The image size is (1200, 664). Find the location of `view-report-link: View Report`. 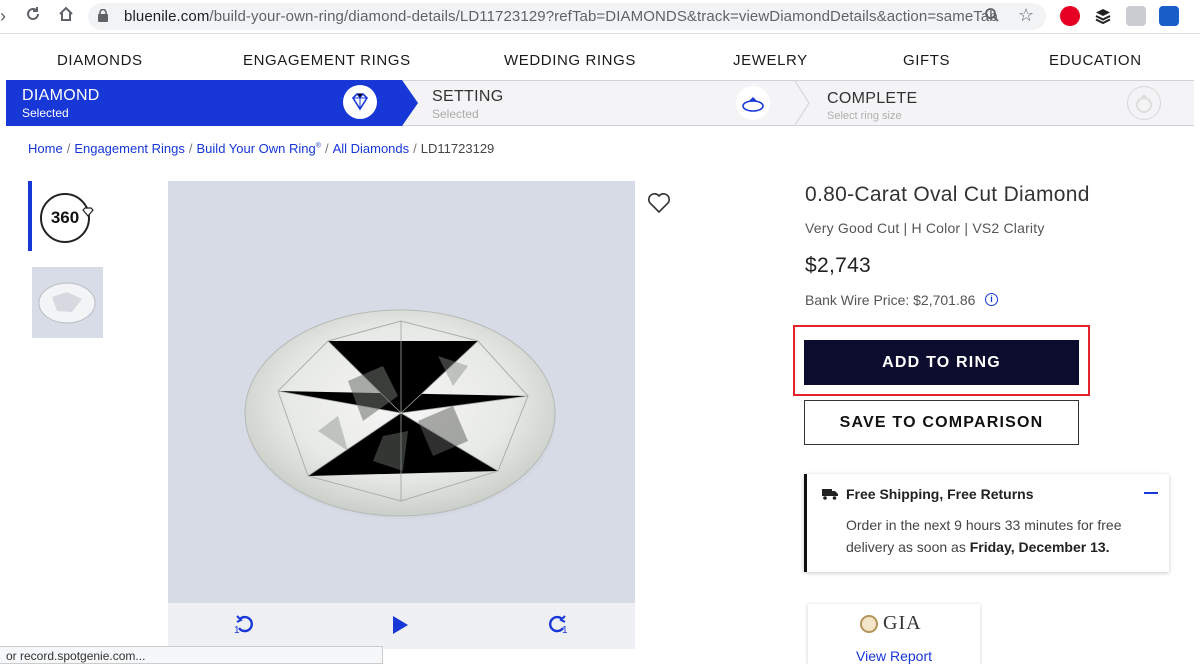

view-report-link: View Report is located at coordinates (894, 656).